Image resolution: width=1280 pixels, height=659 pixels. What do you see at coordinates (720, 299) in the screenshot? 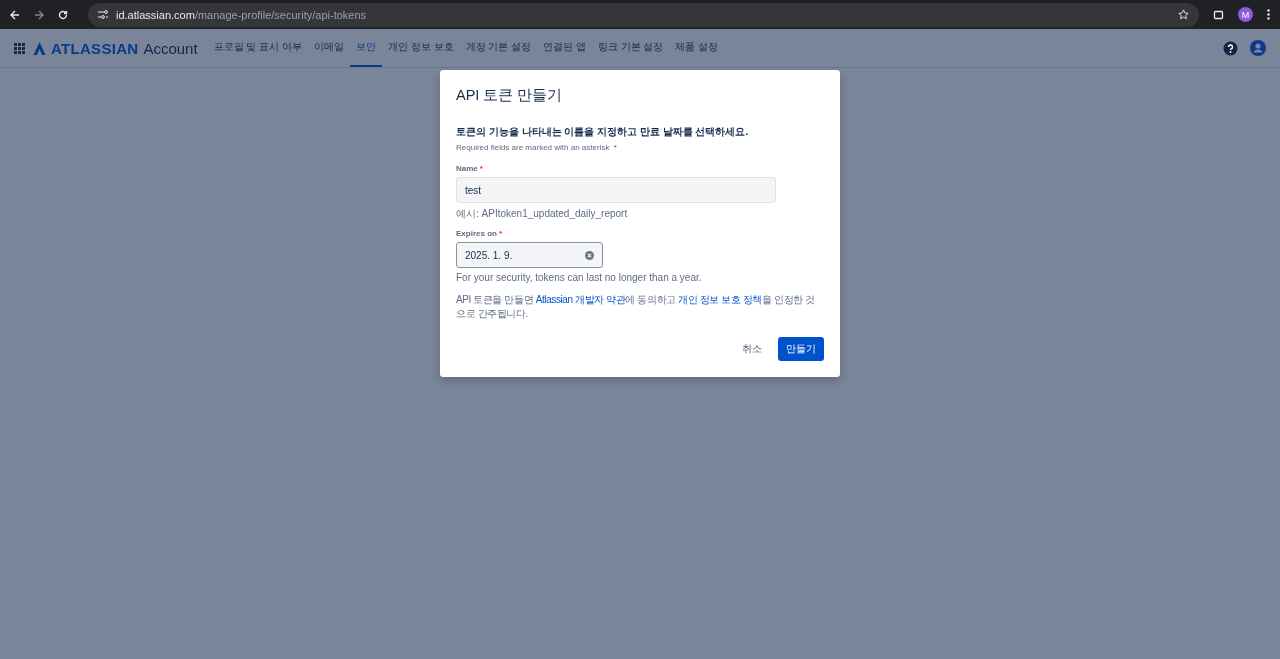
I see `terms-link: 개인 정보 보호 정책` at bounding box center [720, 299].